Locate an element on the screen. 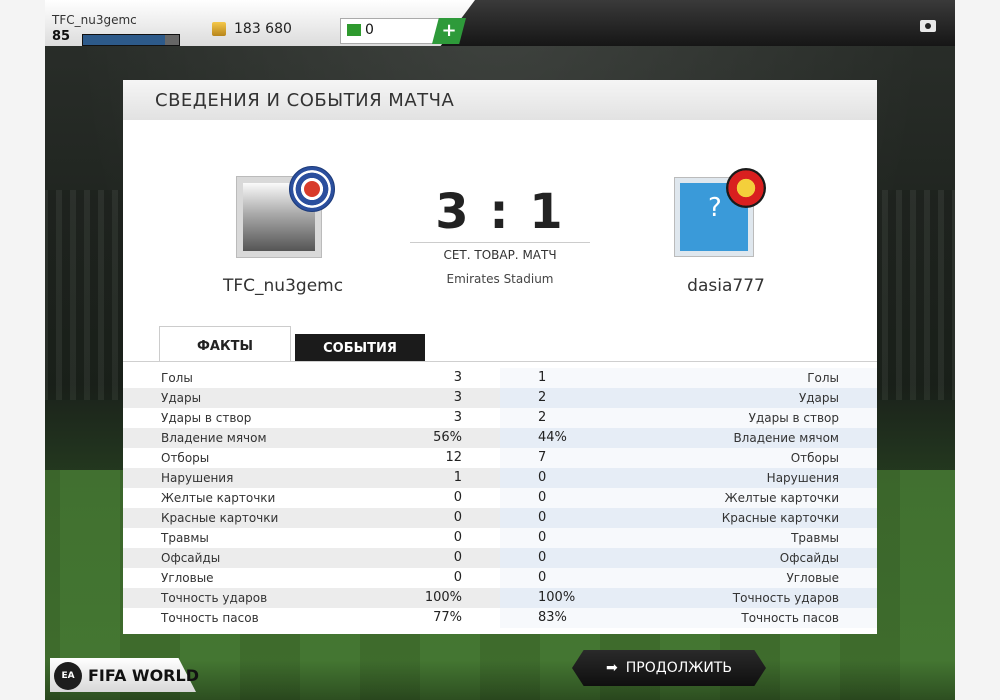 The width and height of the screenshot is (1000, 700). stat-label-away: Владение мячом is located at coordinates (786, 438).